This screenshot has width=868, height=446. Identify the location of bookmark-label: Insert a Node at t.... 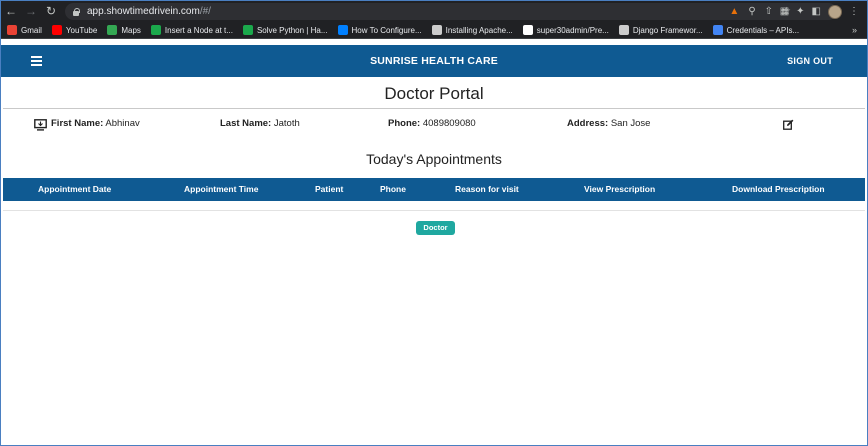
(198, 30).